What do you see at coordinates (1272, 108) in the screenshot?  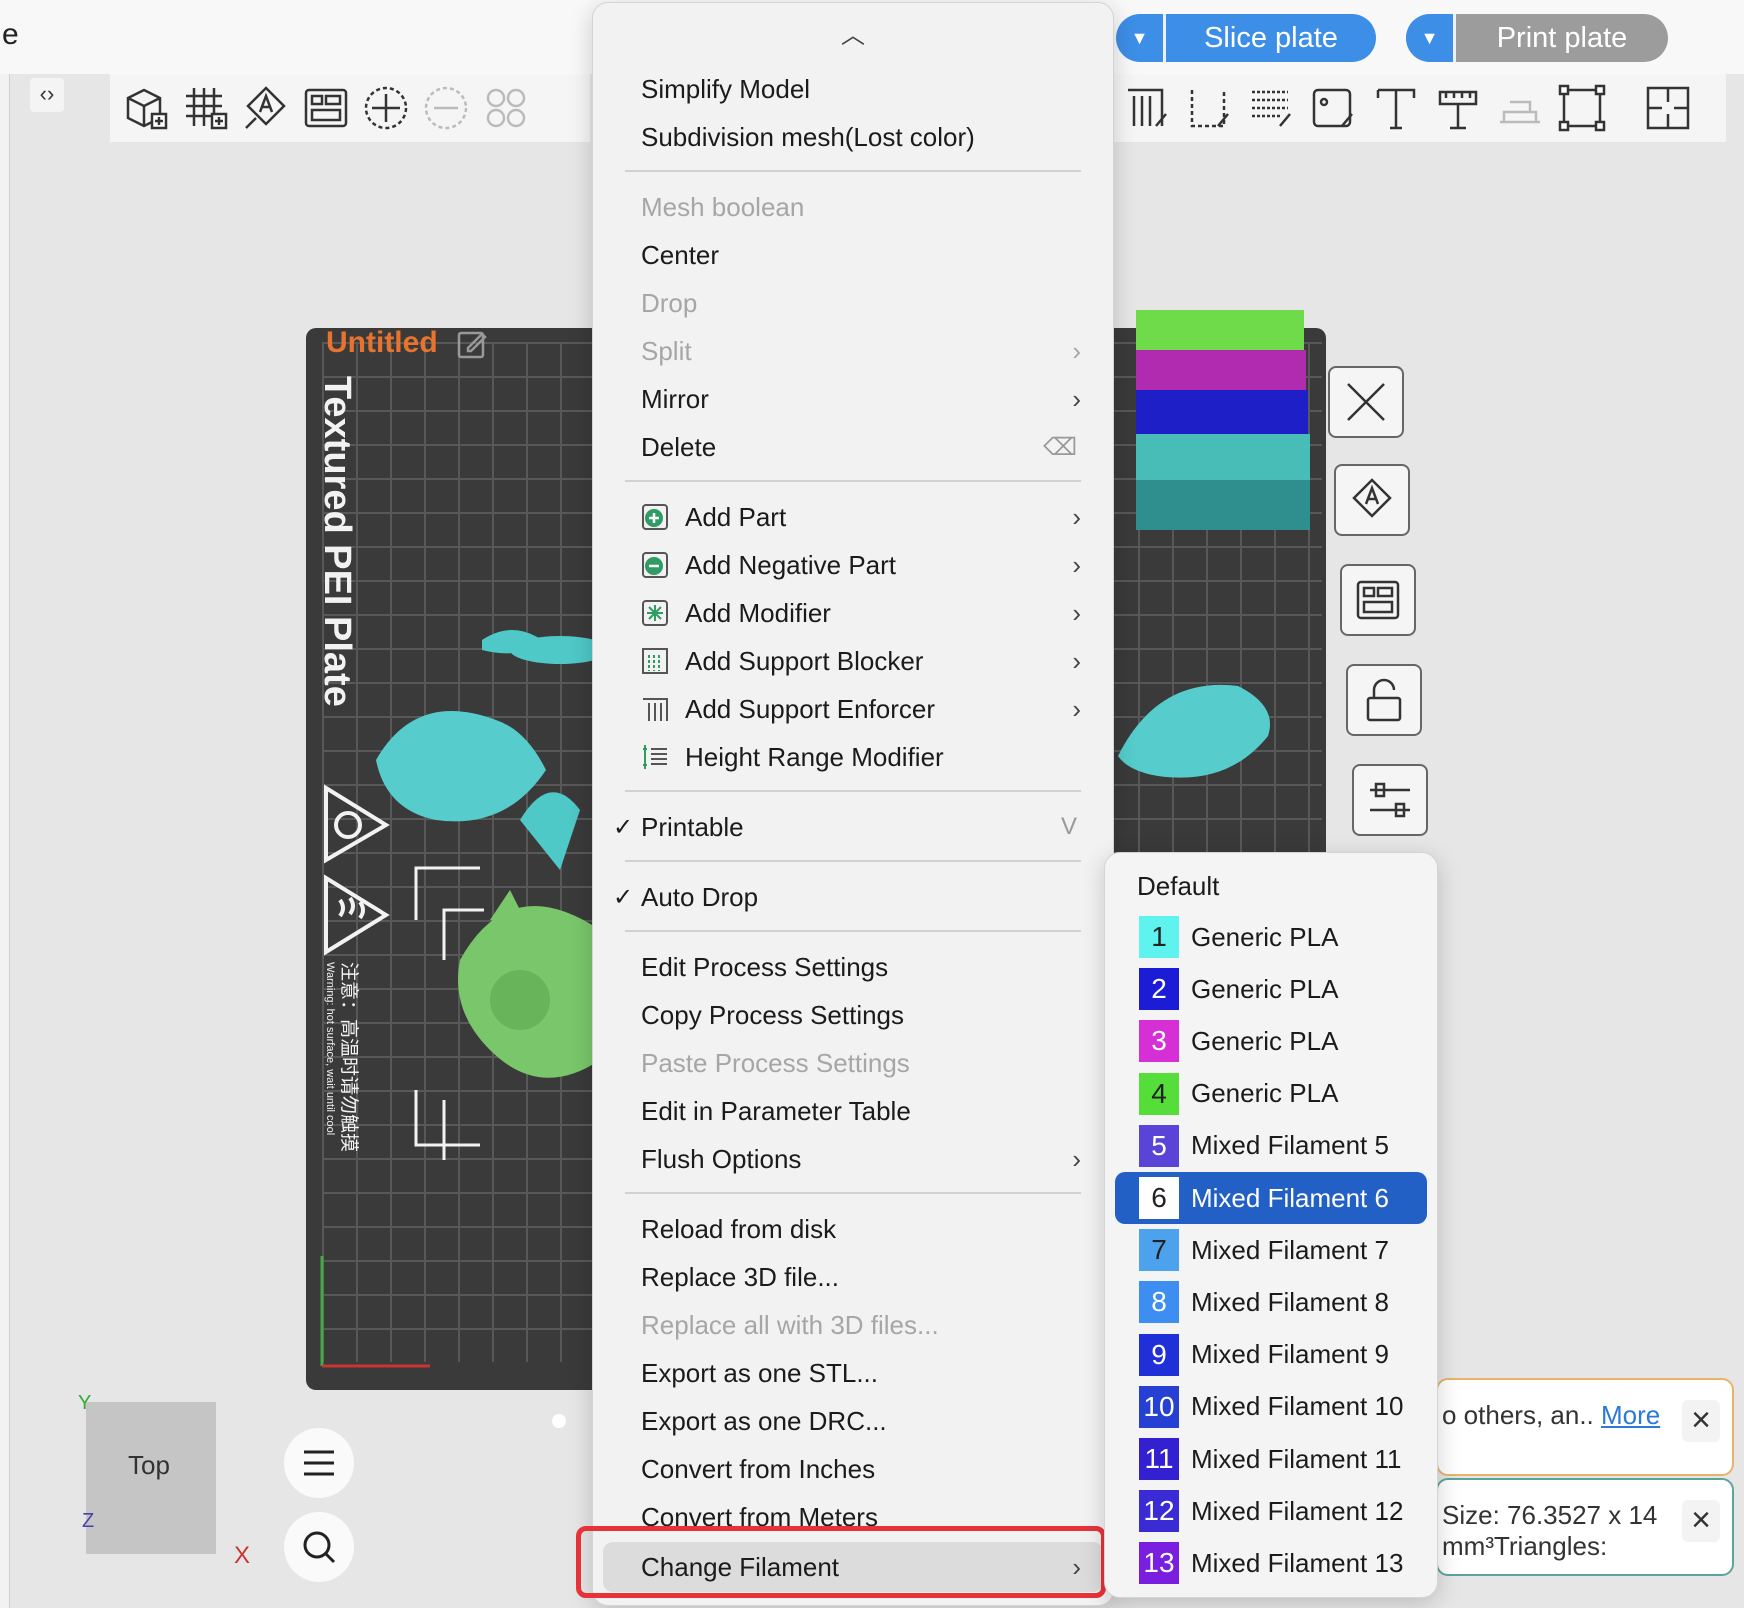 I see `fuzzy-skin-icon` at bounding box center [1272, 108].